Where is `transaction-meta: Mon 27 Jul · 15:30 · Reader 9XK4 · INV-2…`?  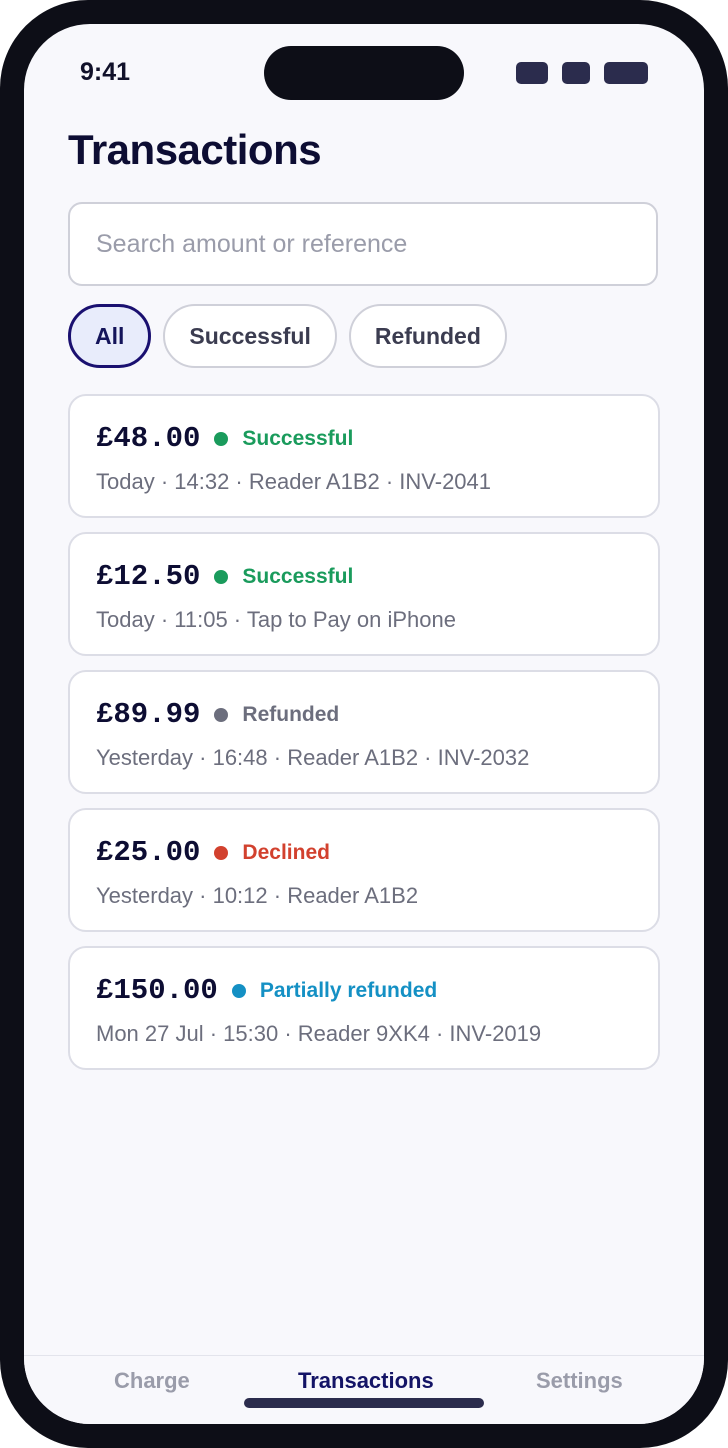
transaction-meta: Mon 27 Jul · 15:30 · Reader 9XK4 · INV-2… is located at coordinates (319, 1033).